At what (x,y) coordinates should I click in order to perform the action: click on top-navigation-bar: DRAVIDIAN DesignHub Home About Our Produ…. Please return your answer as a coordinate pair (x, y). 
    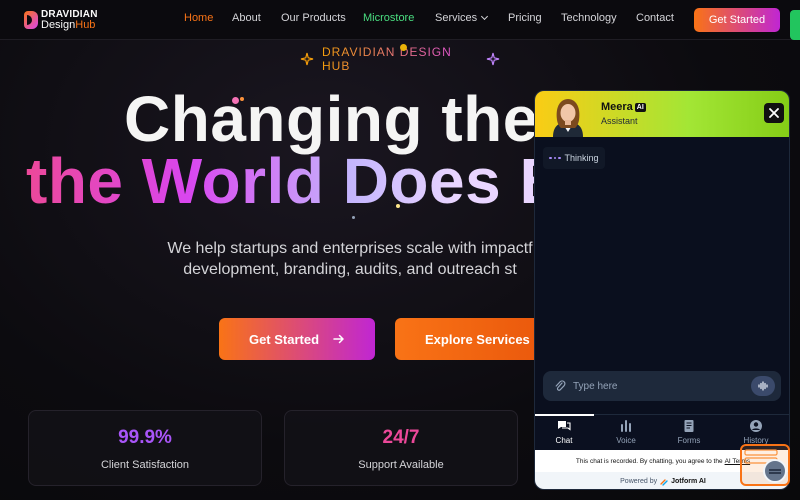
    Looking at the image, I should click on (400, 20).